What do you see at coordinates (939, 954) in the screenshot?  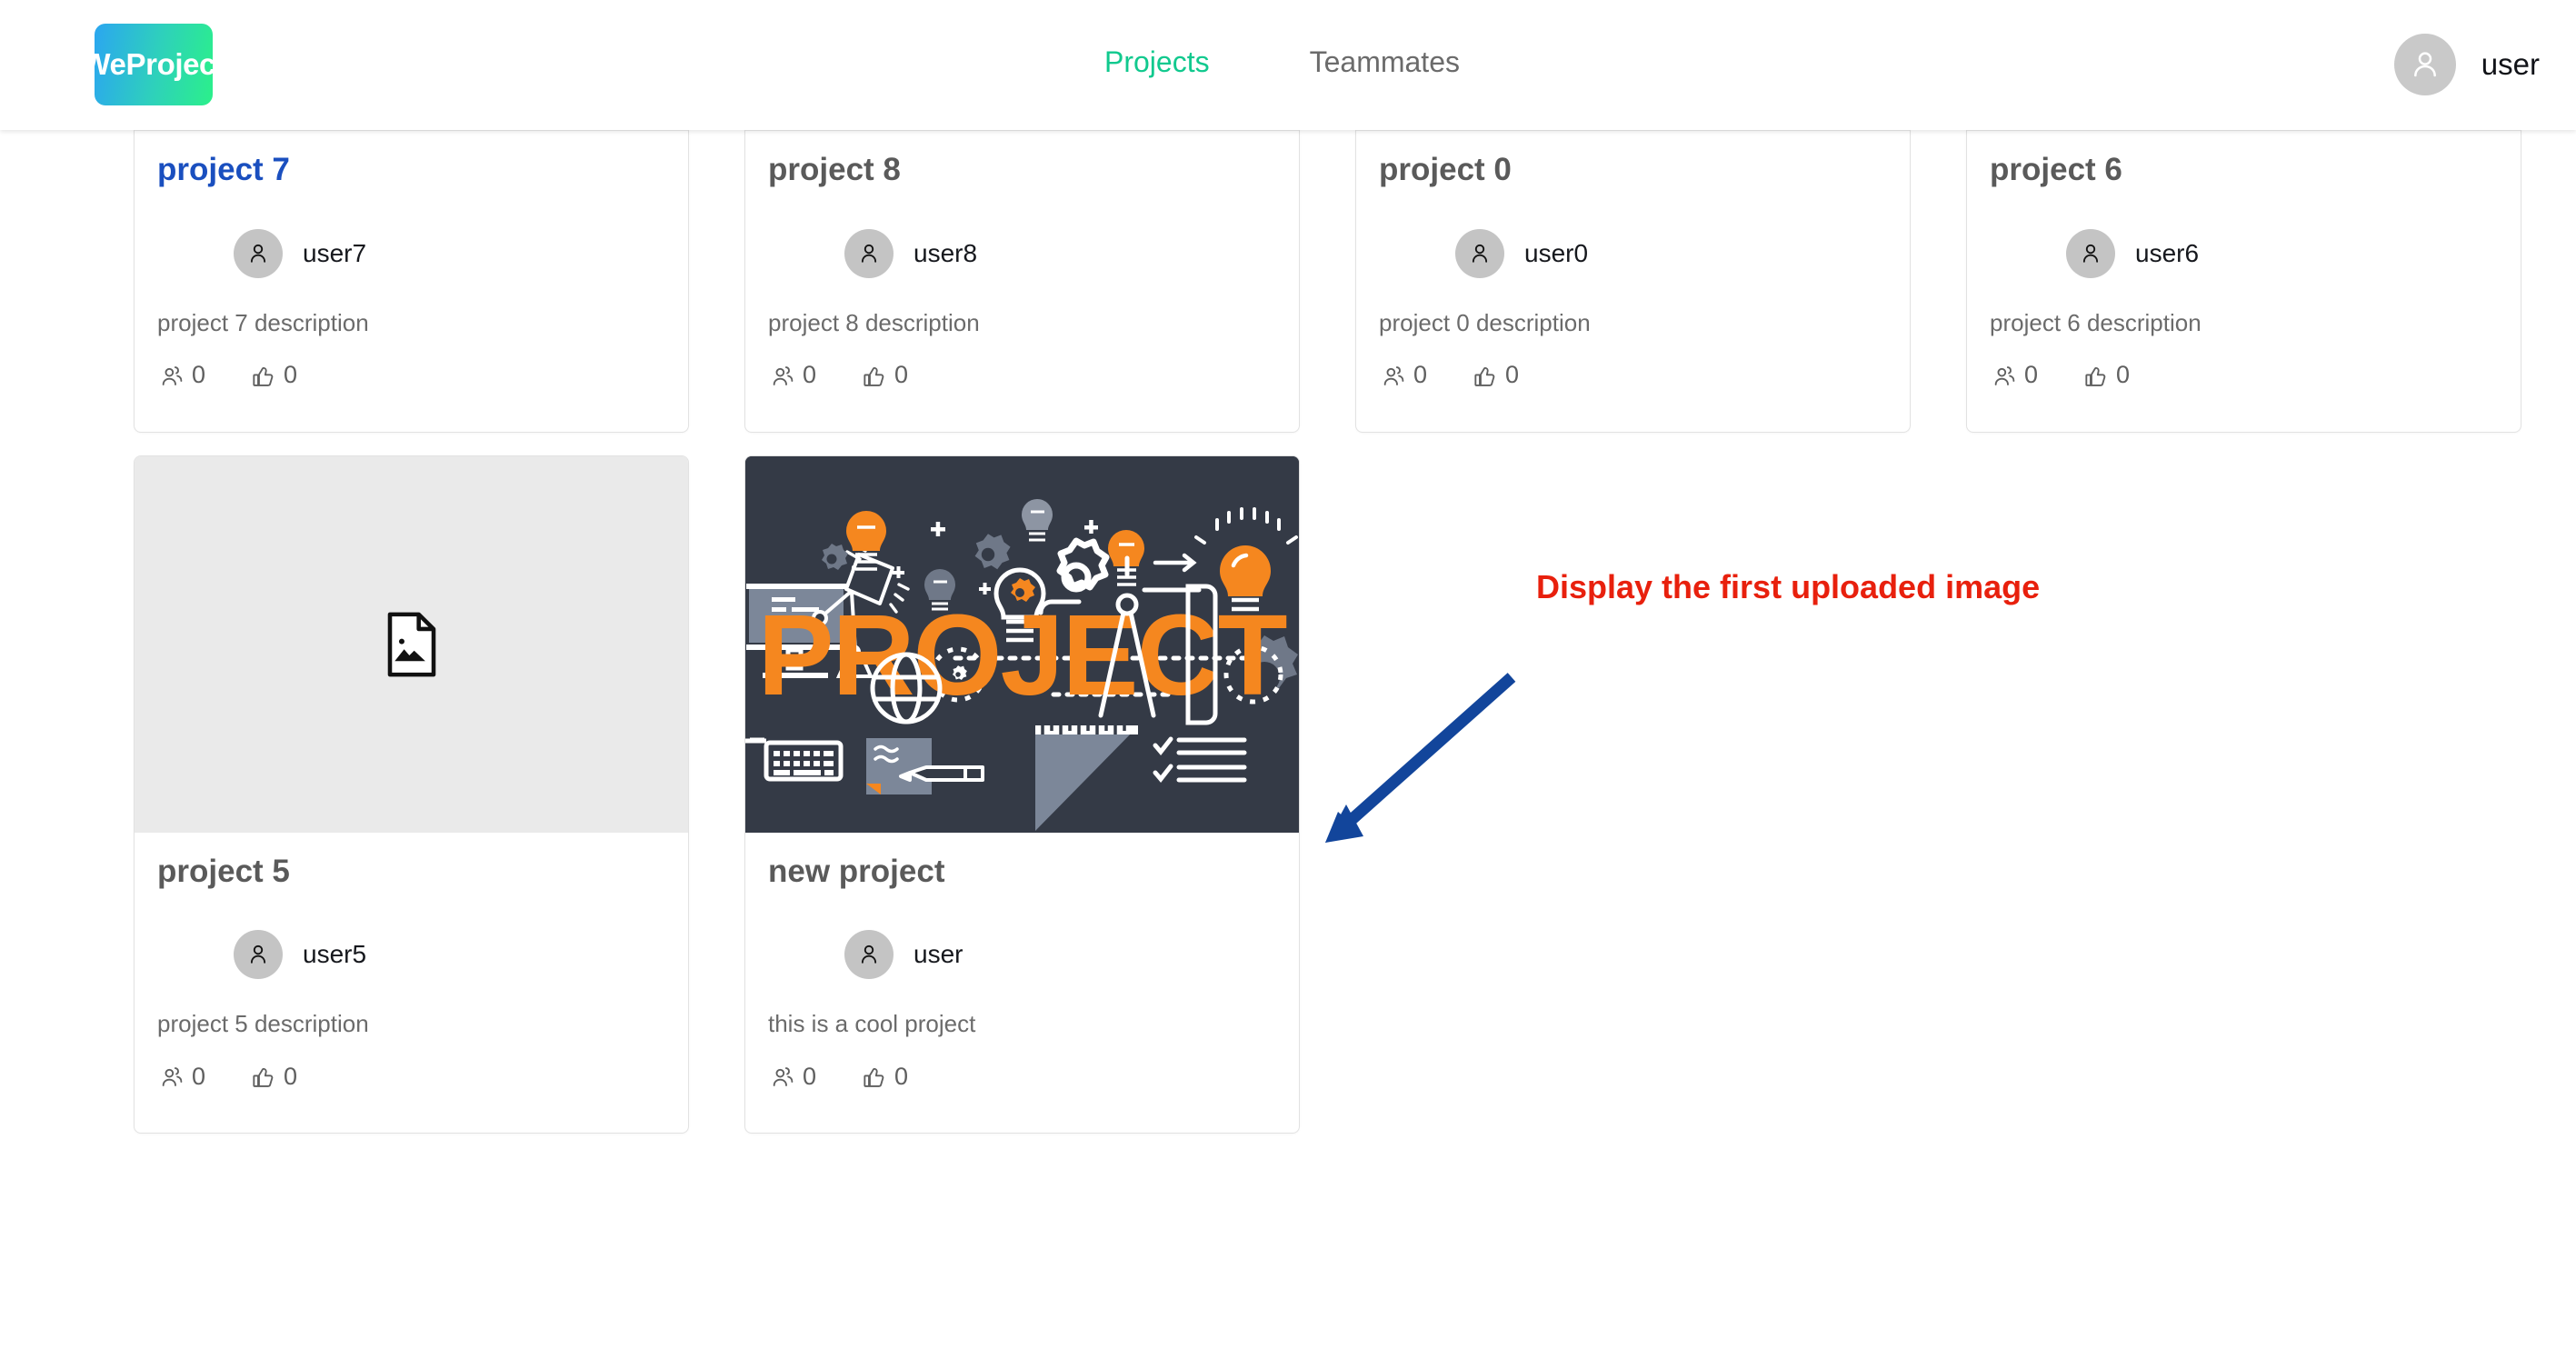 I see `owner-name: user` at bounding box center [939, 954].